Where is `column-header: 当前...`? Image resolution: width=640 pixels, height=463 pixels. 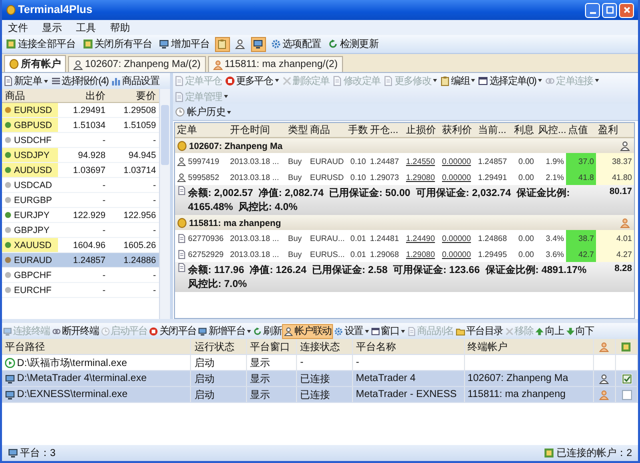 column-header: 当前... is located at coordinates (494, 130).